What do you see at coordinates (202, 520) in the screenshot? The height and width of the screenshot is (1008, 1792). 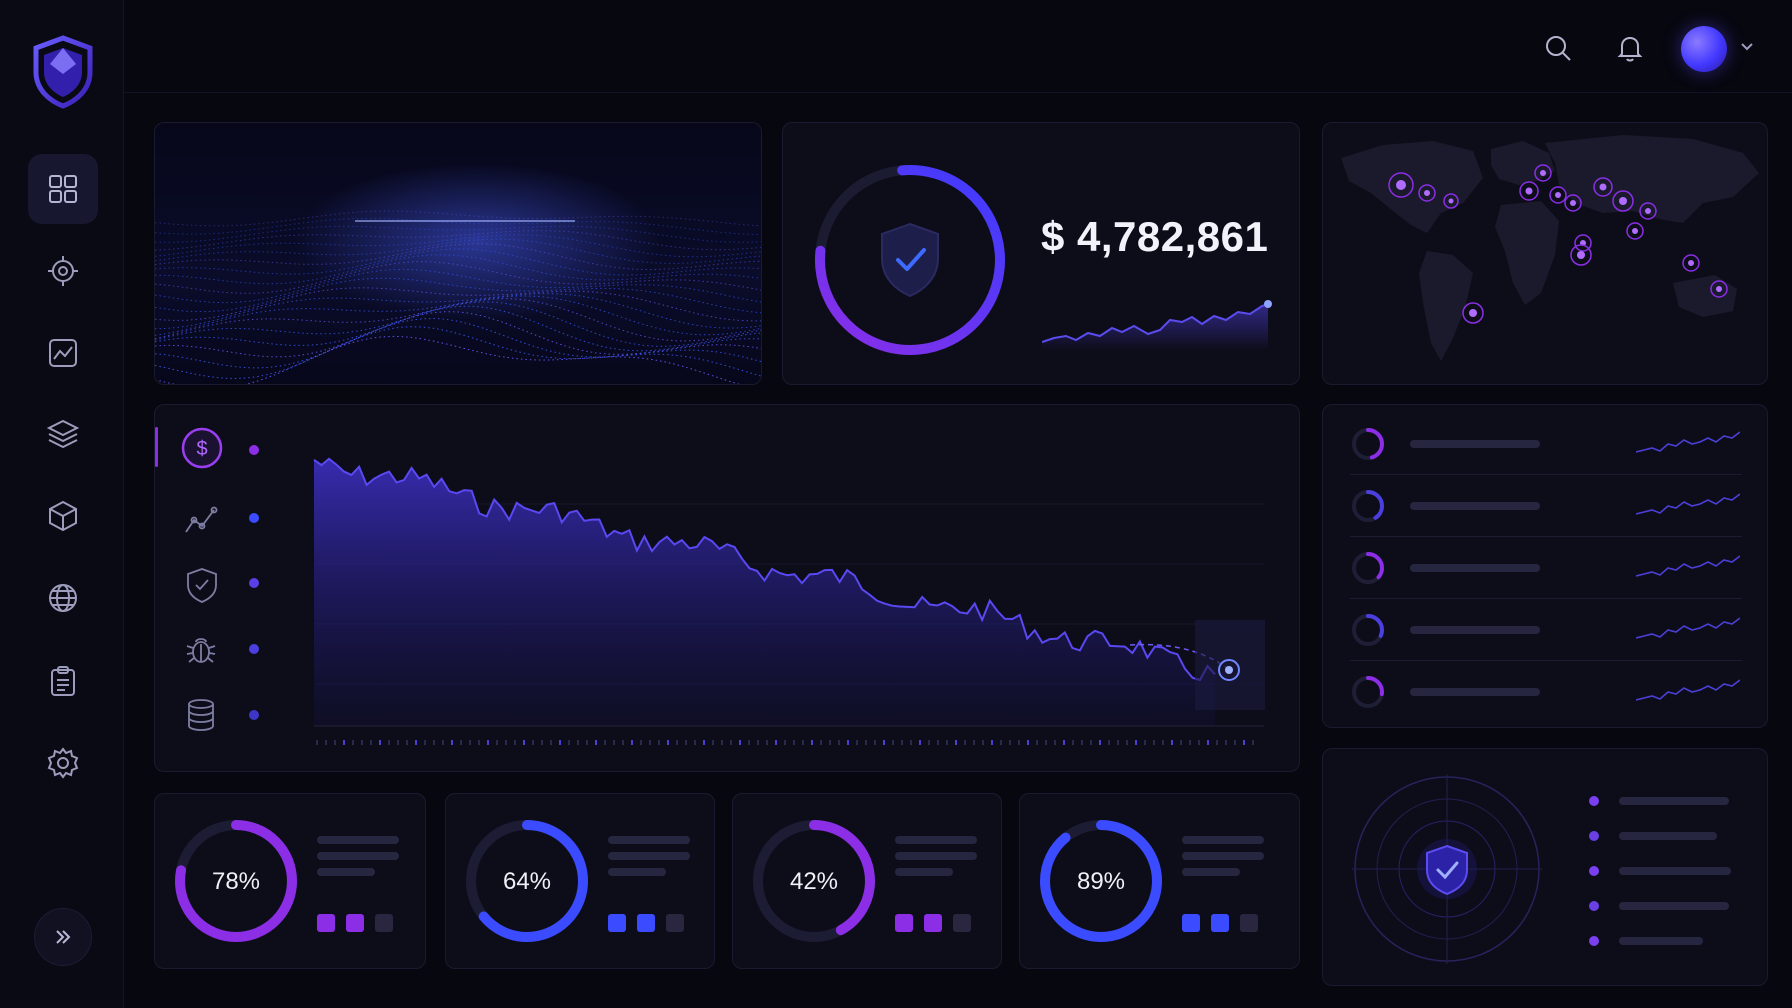 I see `category-trend` at bounding box center [202, 520].